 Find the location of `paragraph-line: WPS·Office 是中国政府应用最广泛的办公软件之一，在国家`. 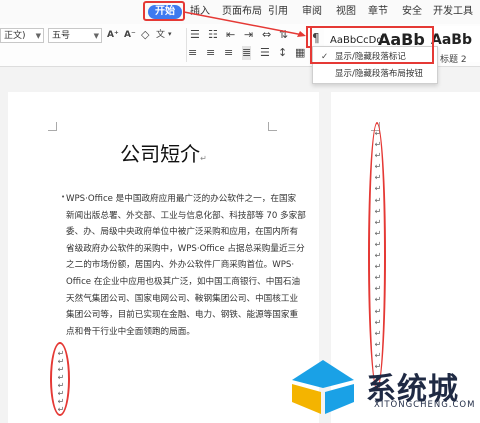

paragraph-line: WPS·Office 是中国政府应用最广泛的办公软件之一，在国家 is located at coordinates (181, 199).